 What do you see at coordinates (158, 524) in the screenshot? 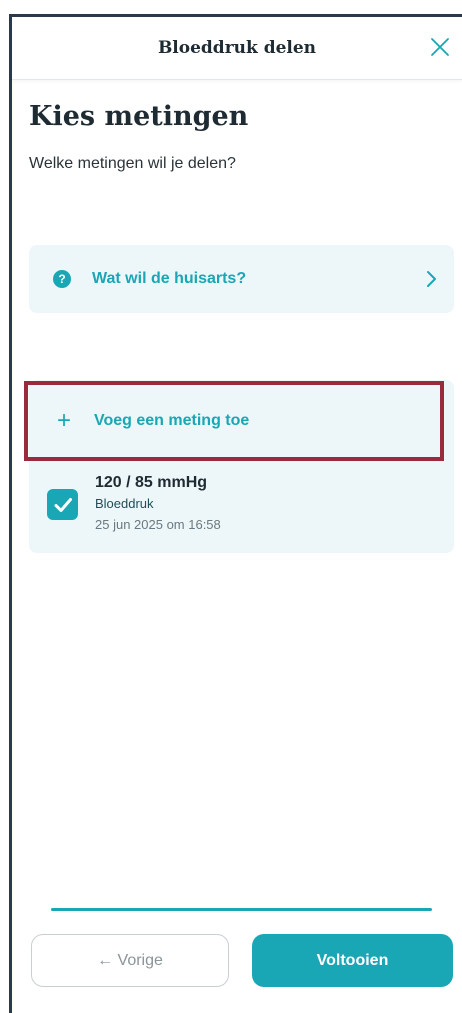
I see `measurement-date: 25 jun 2025 om 16:58` at bounding box center [158, 524].